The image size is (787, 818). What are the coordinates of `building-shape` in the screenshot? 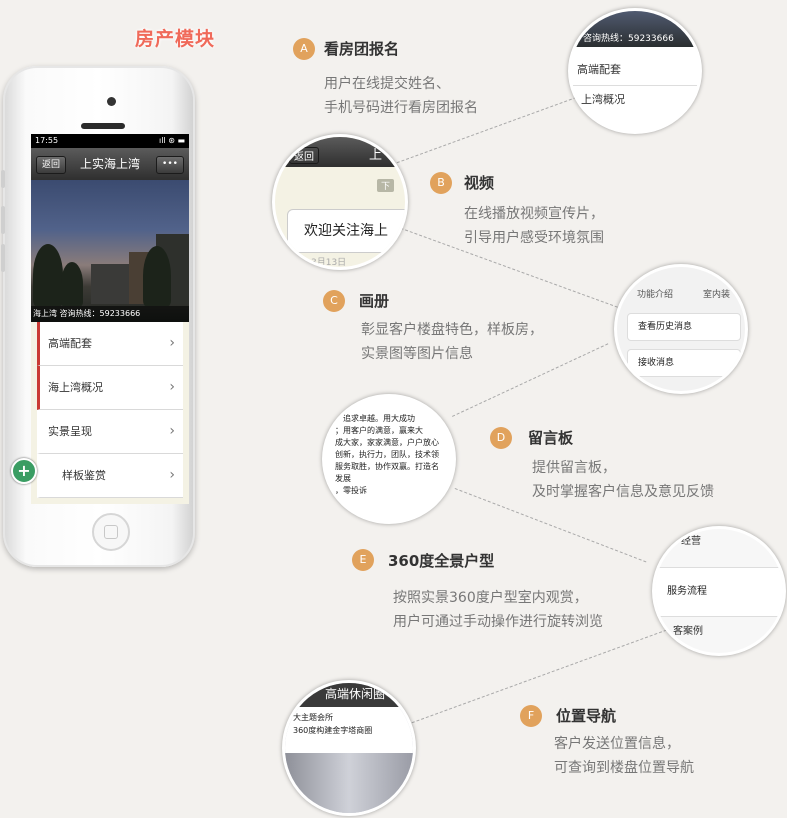 It's located at (111, 284).